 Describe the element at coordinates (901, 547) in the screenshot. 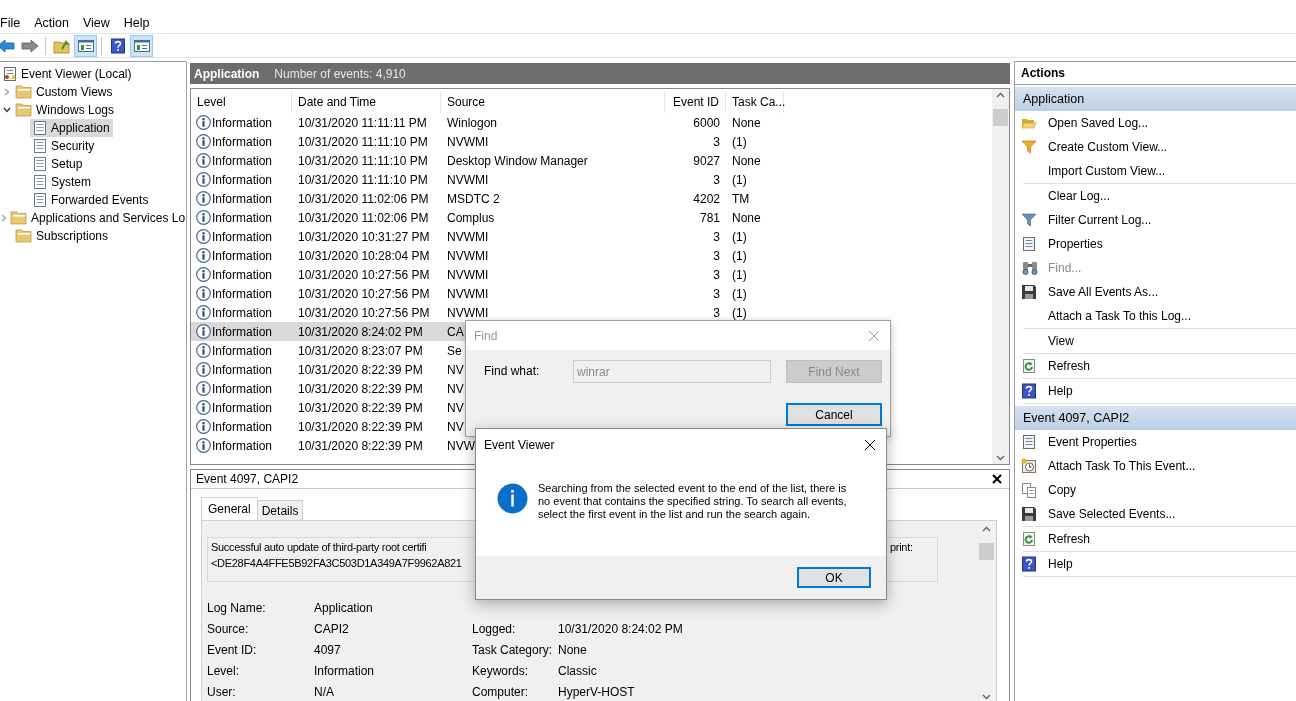

I see `message-text: print:` at that location.